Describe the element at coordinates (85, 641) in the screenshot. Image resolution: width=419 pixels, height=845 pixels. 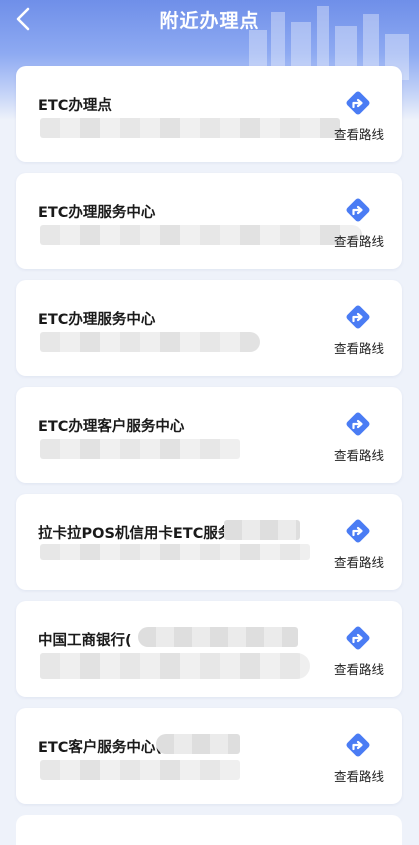
I see `location-name: 中国工商银行(` at that location.